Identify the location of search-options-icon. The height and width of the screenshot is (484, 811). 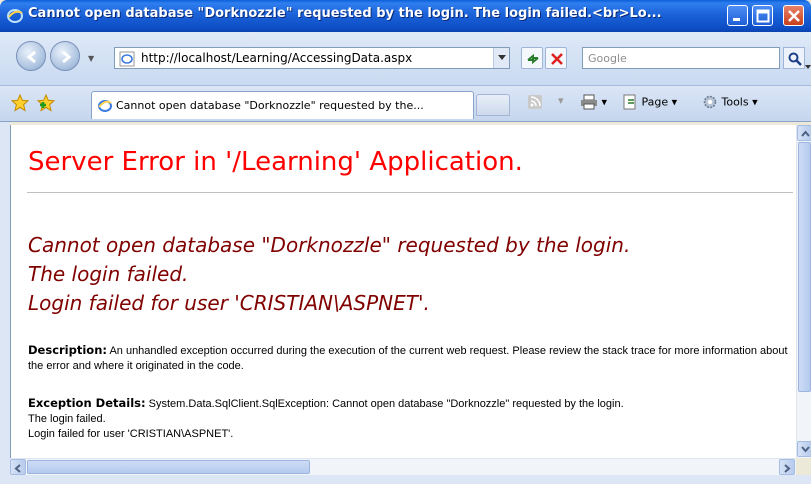
(808, 64).